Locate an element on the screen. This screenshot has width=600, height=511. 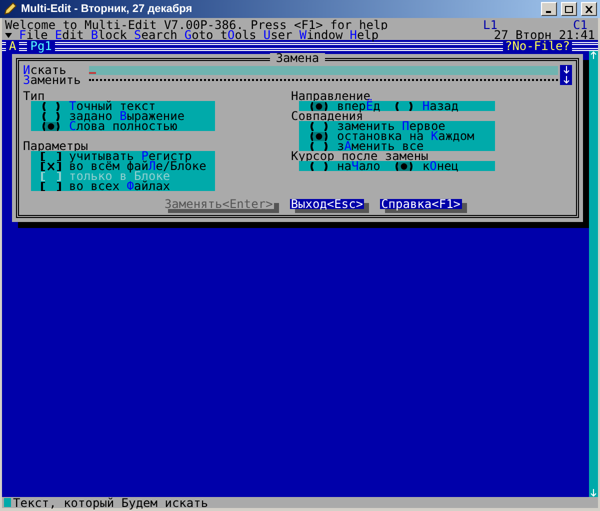
group-heading: Параметры is located at coordinates (56, 146).